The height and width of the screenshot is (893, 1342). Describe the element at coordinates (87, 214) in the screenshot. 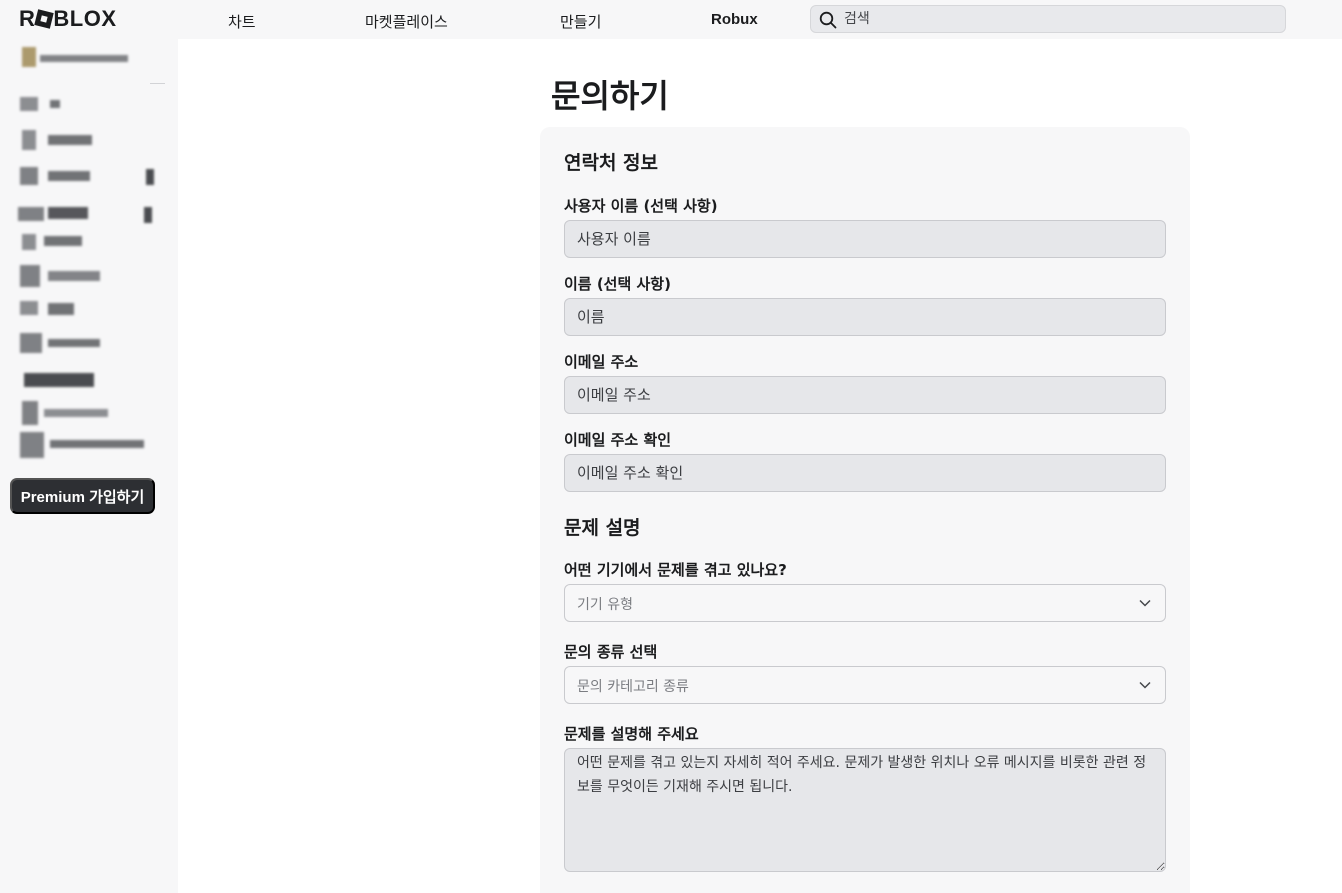

I see `sidebar-item-friends-redacted` at that location.